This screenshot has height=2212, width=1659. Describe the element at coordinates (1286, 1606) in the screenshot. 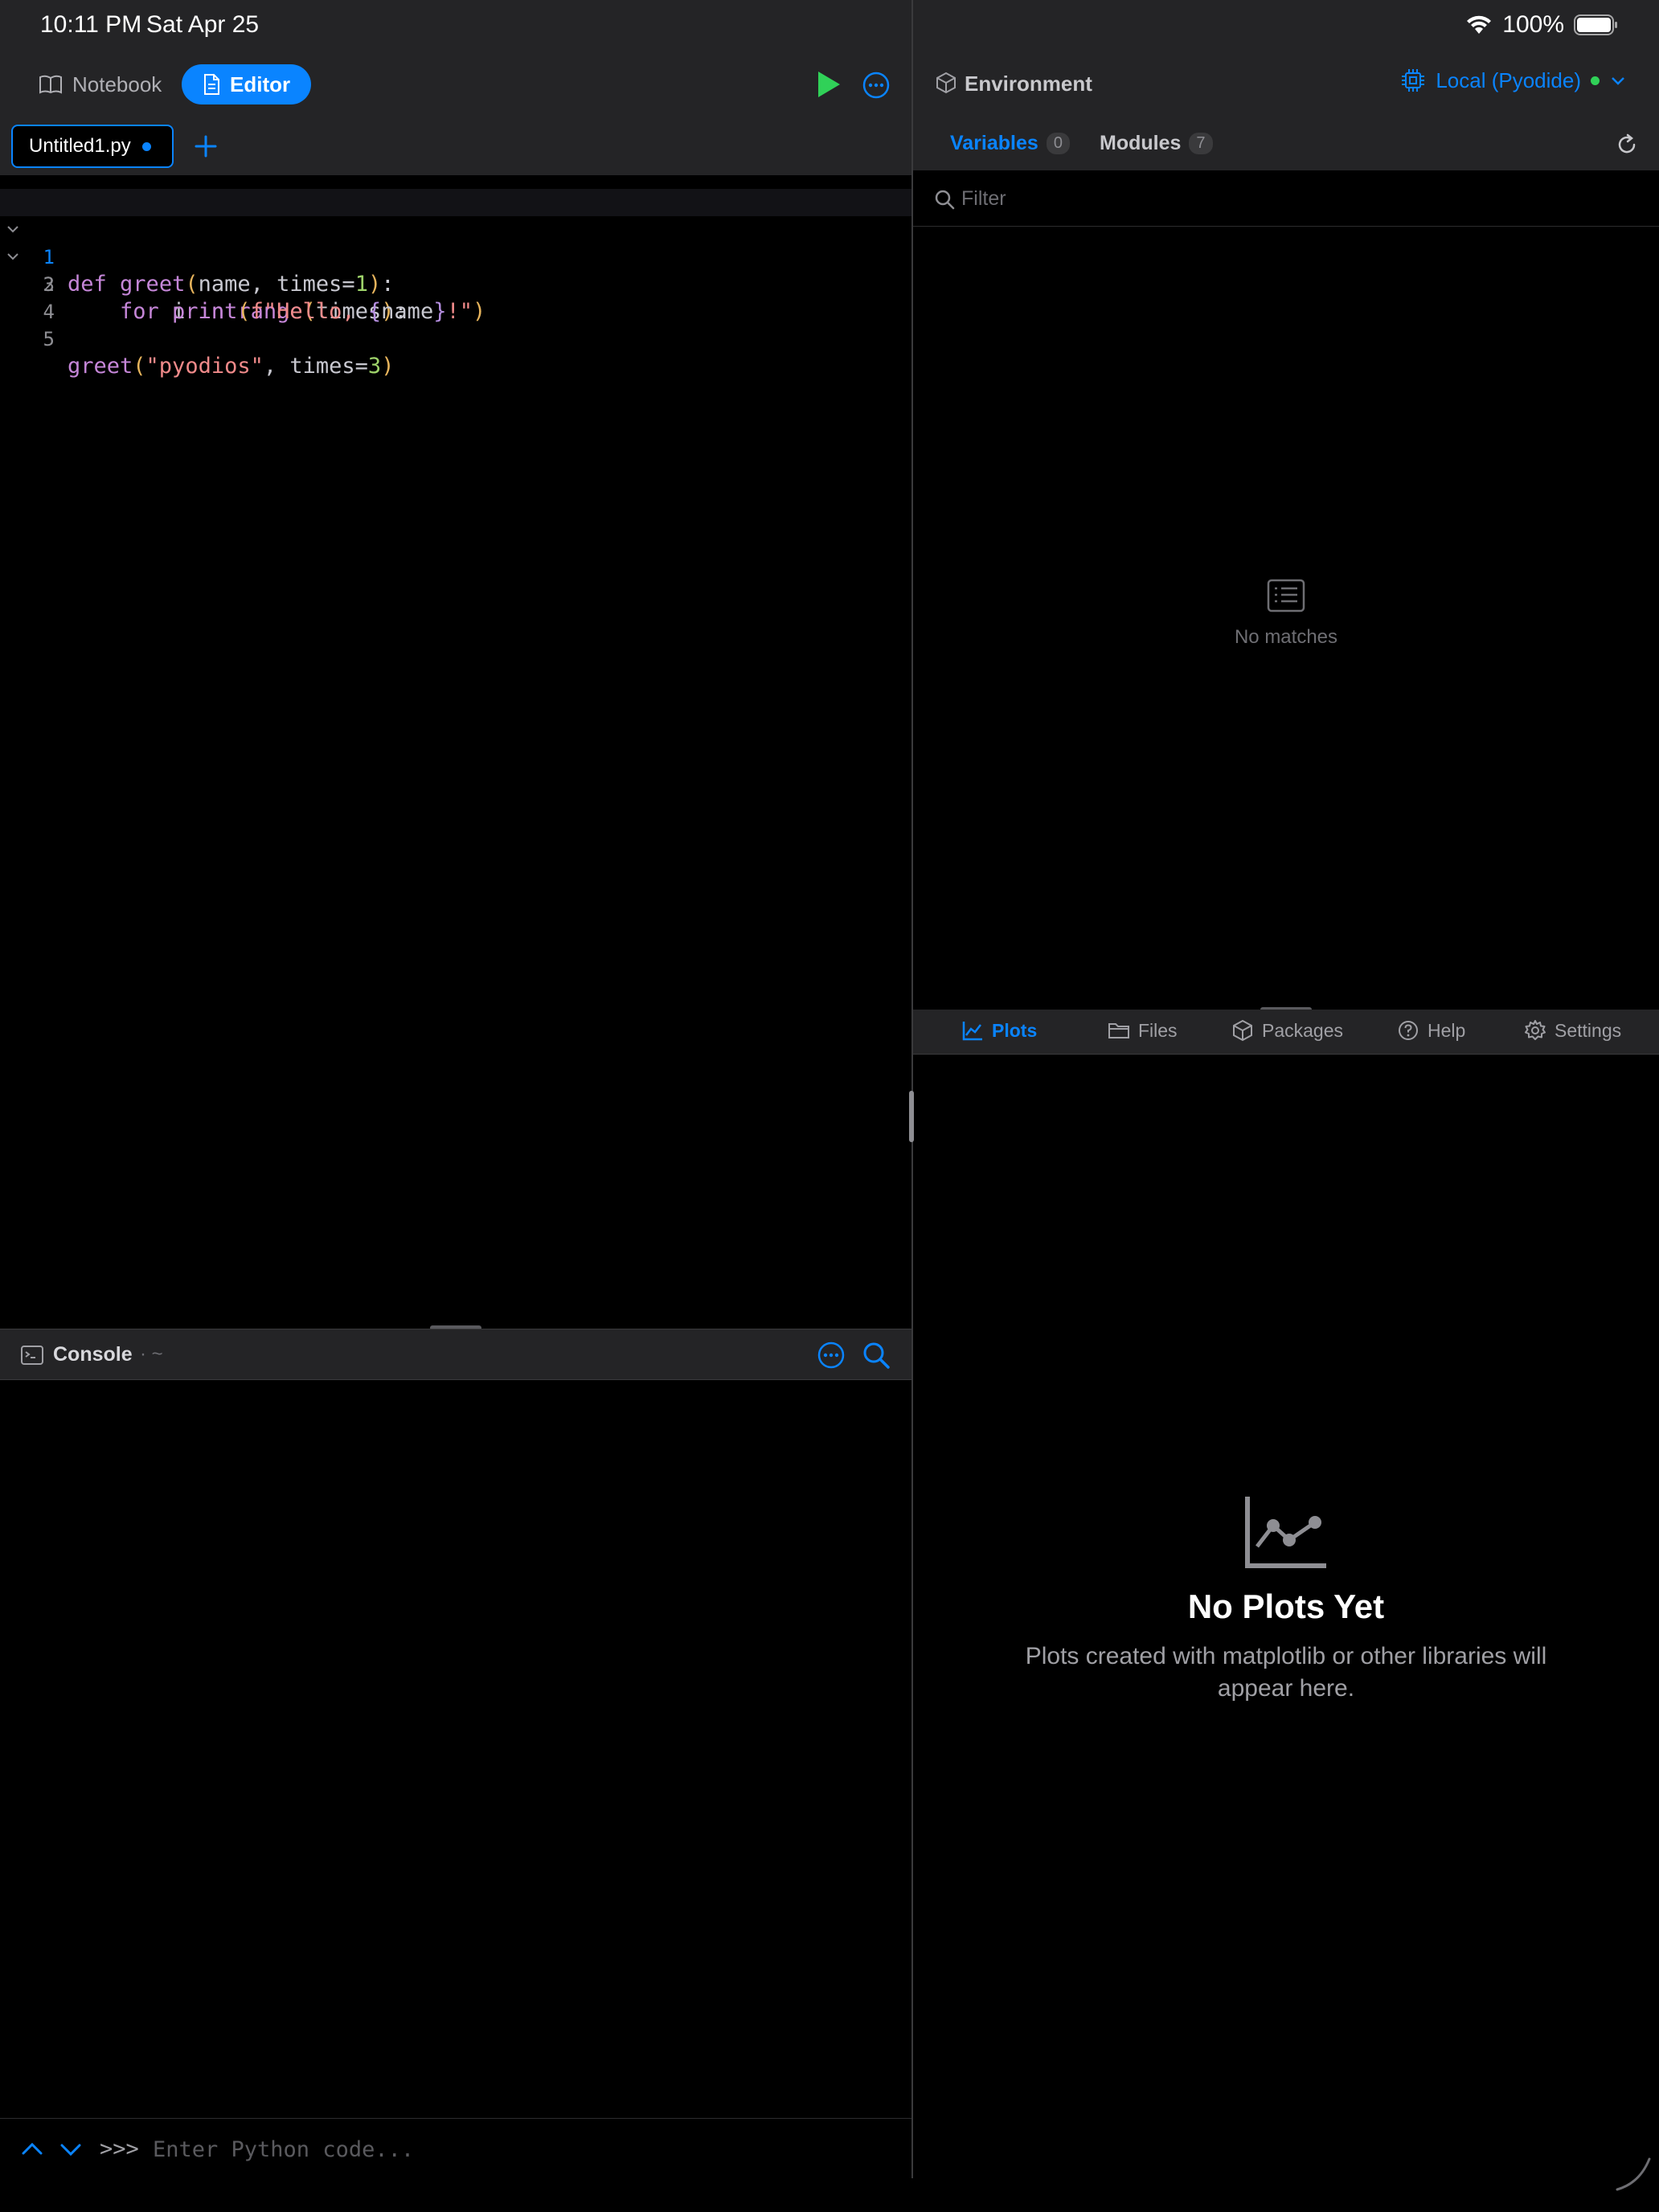

I see `no-plots-title: No Plots Yet` at that location.